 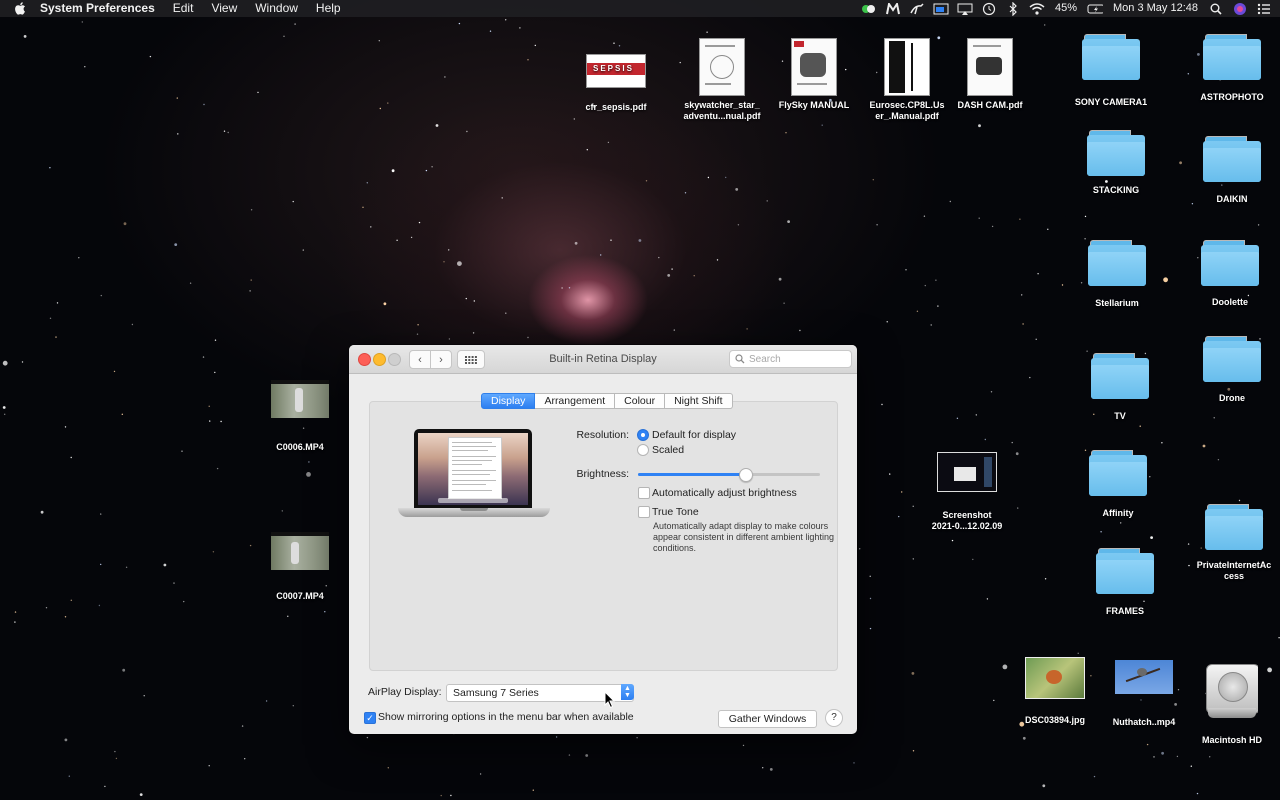 I want to click on desktop-folder-stellarium: Stellarium, so click(x=1117, y=274).